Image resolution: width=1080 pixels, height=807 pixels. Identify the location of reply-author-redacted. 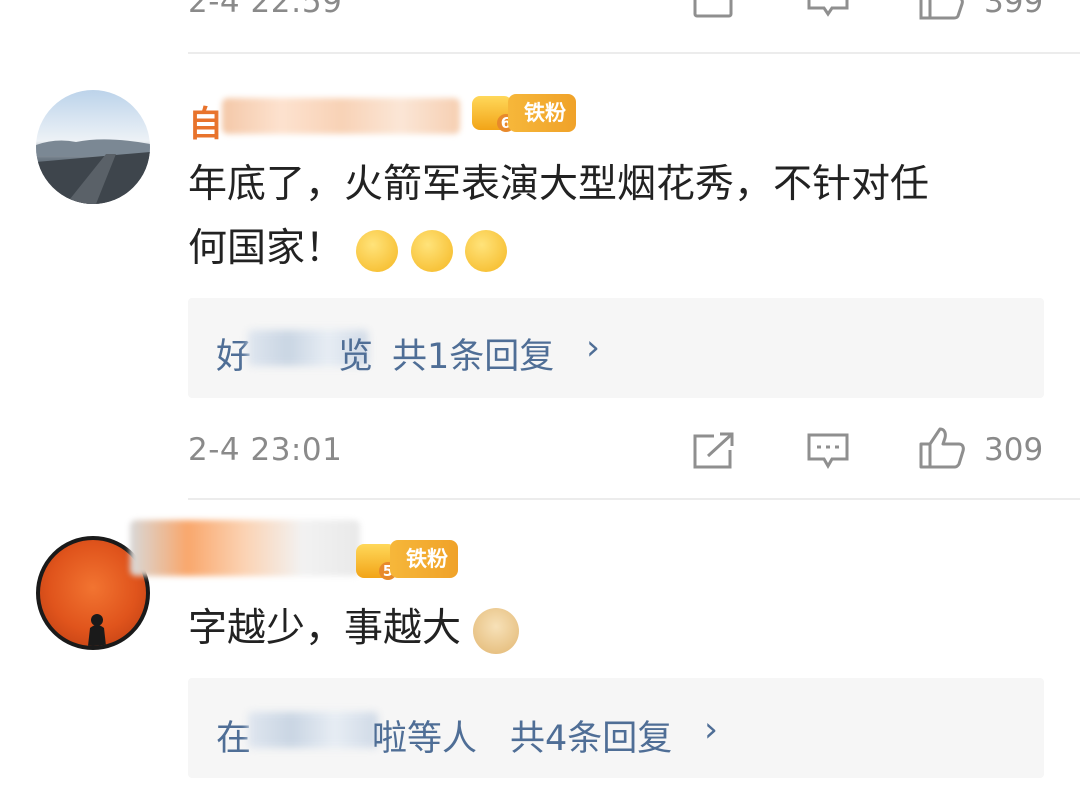
(313, 730).